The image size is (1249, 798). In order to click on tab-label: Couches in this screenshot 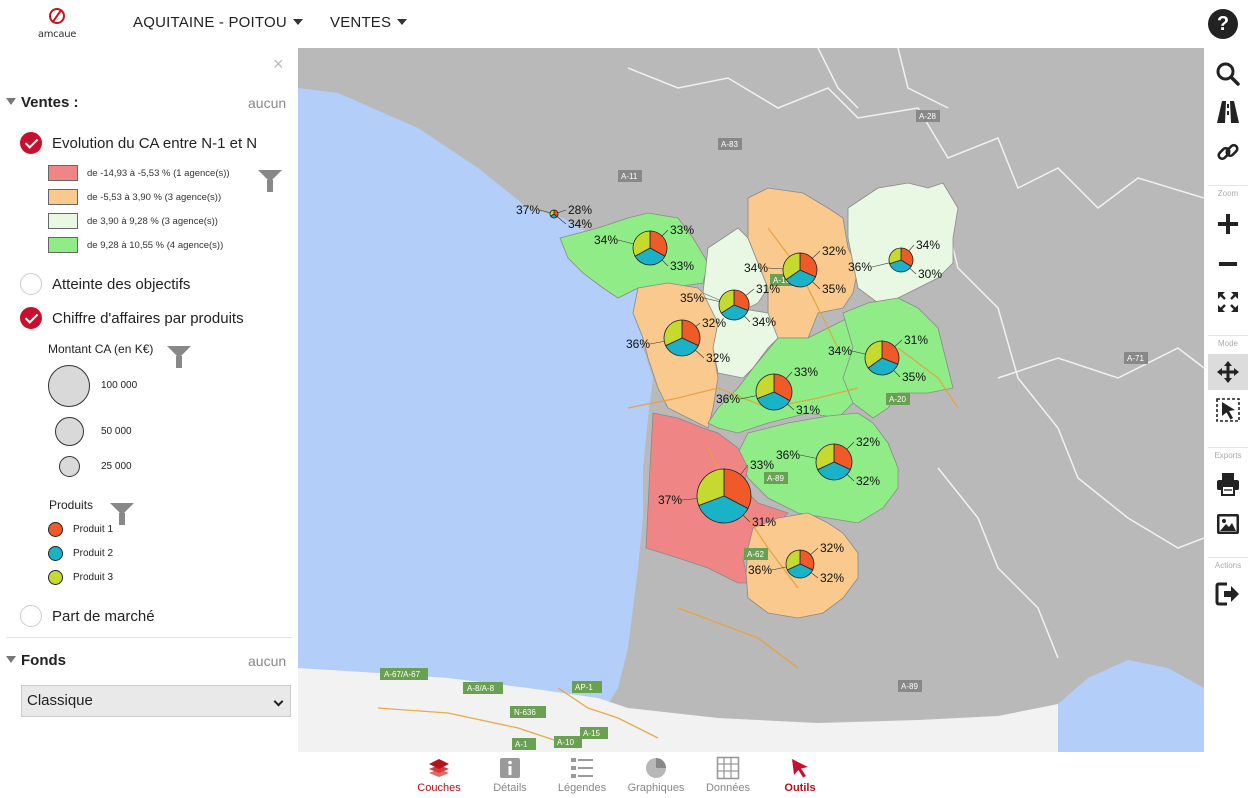, I will do `click(439, 788)`.